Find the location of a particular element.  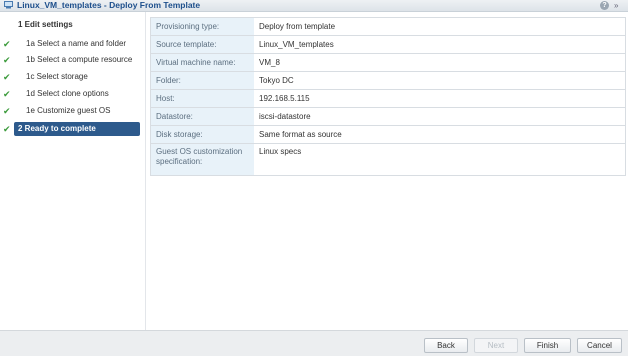

step-label: 1b Select a compute resource is located at coordinates (79, 59).